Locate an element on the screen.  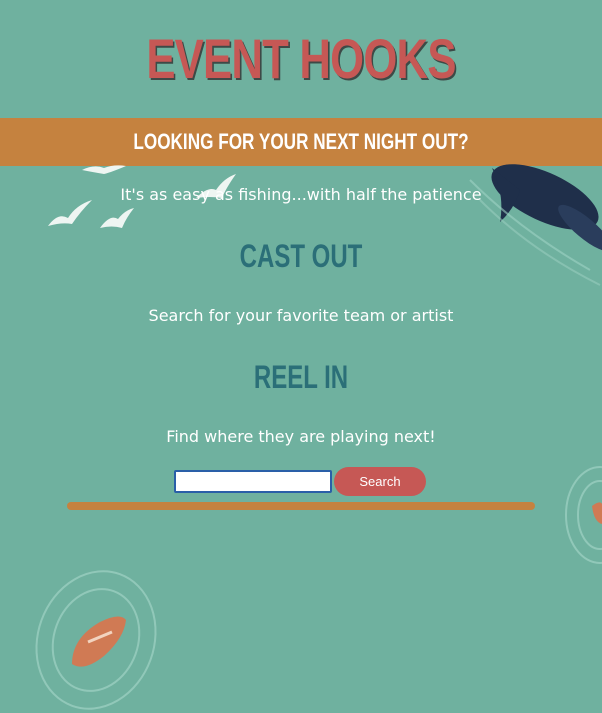
site-title: EVENT HOOKS is located at coordinates (301, 58).